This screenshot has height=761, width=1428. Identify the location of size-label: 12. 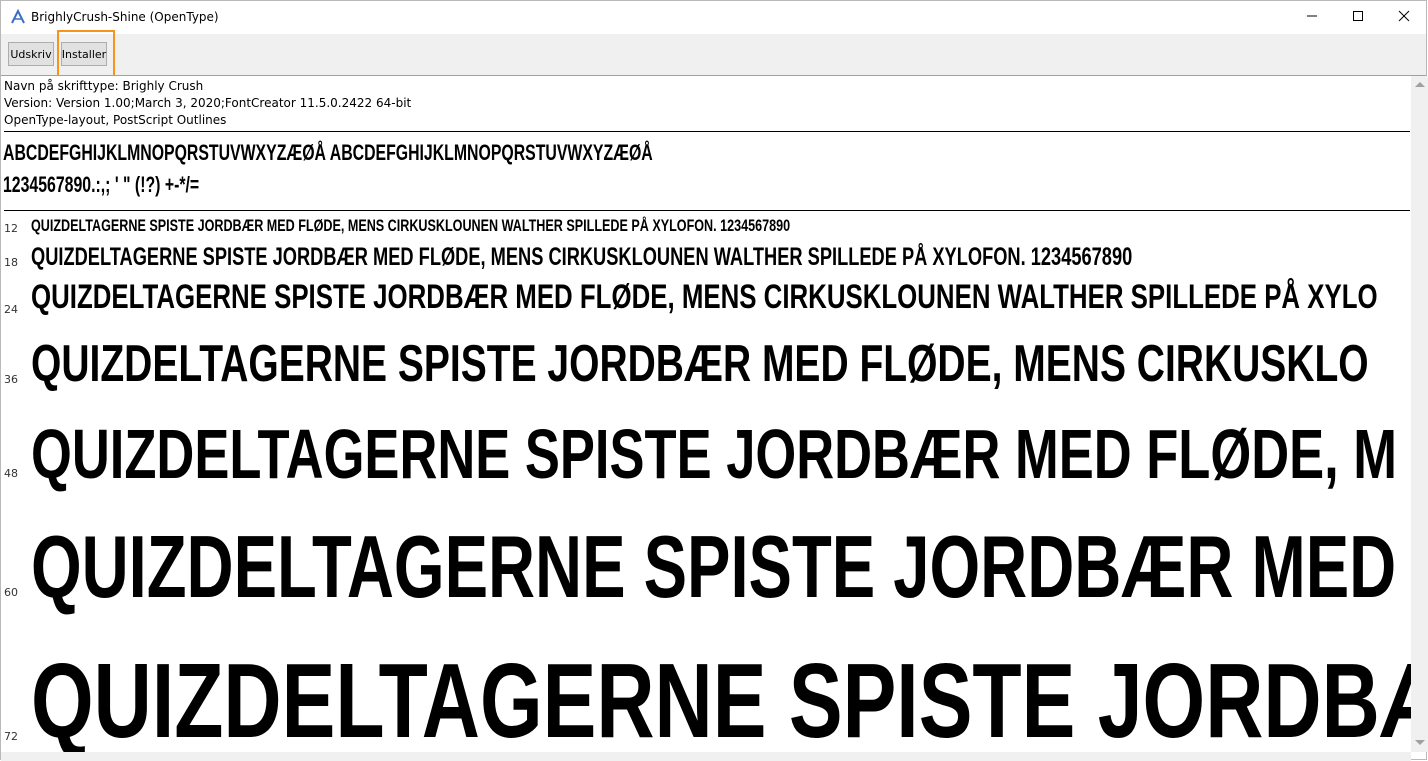
(11, 228).